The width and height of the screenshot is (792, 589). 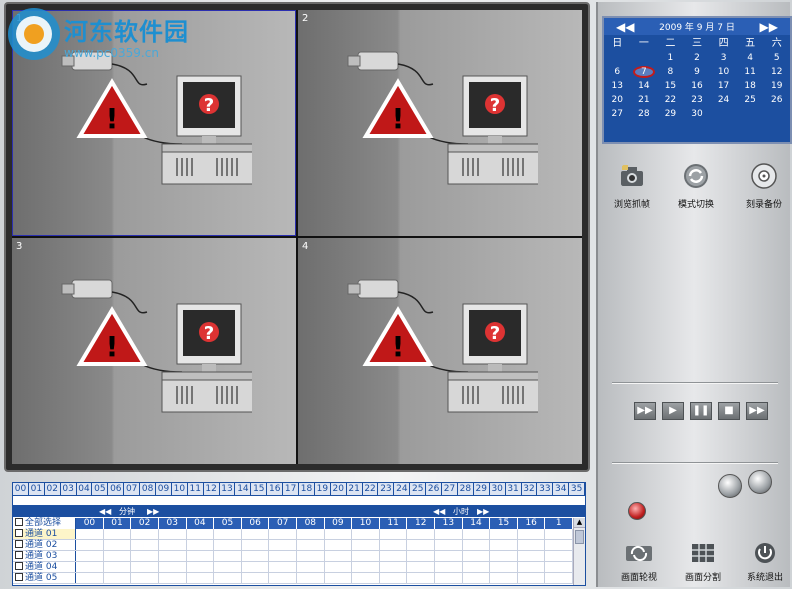 I want to click on vertical-scrollbar: ▲, so click(x=579, y=551).